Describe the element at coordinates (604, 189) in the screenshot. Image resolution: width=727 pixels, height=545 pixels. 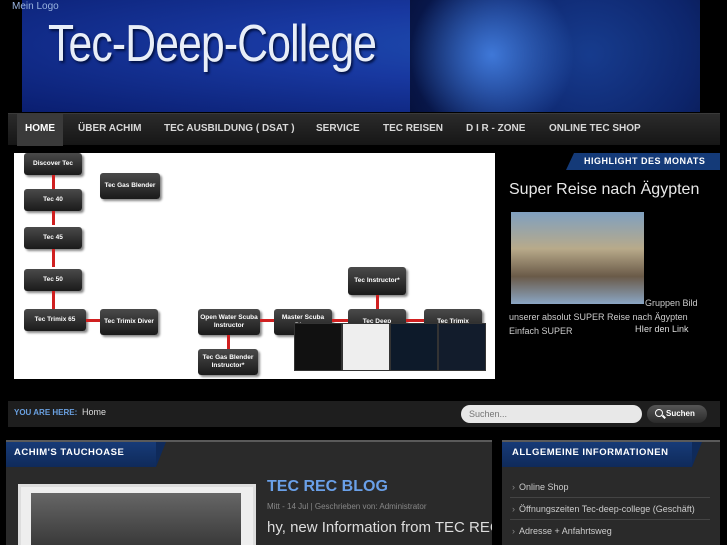
I see `highlight-title: Super Reise nach Ägypten` at that location.